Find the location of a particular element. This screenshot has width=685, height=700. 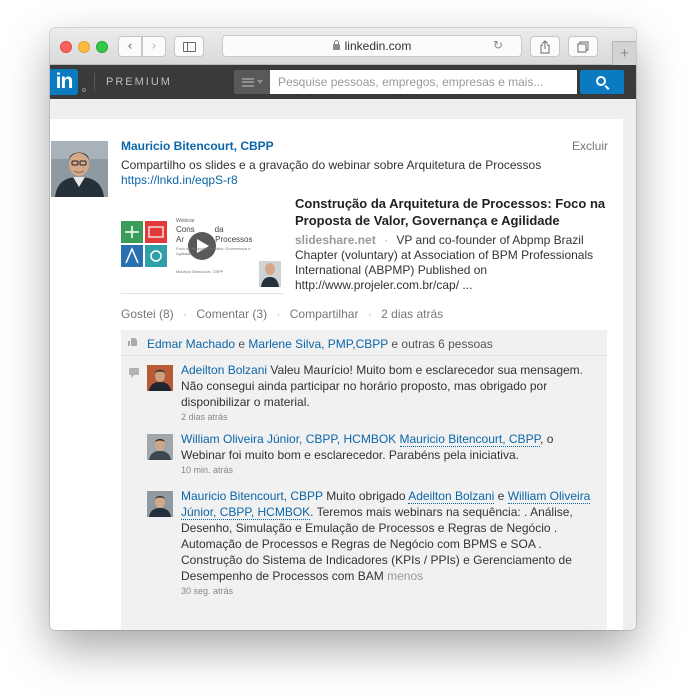

slide-title-line1: Cons da is located at coordinates (200, 229).